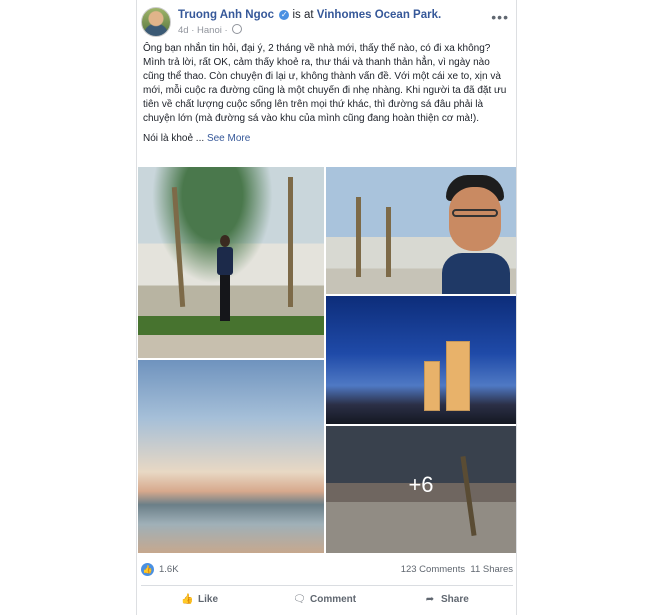 Image resolution: width=660 pixels, height=615 pixels. I want to click on share-button: ➦ Share, so click(446, 600).